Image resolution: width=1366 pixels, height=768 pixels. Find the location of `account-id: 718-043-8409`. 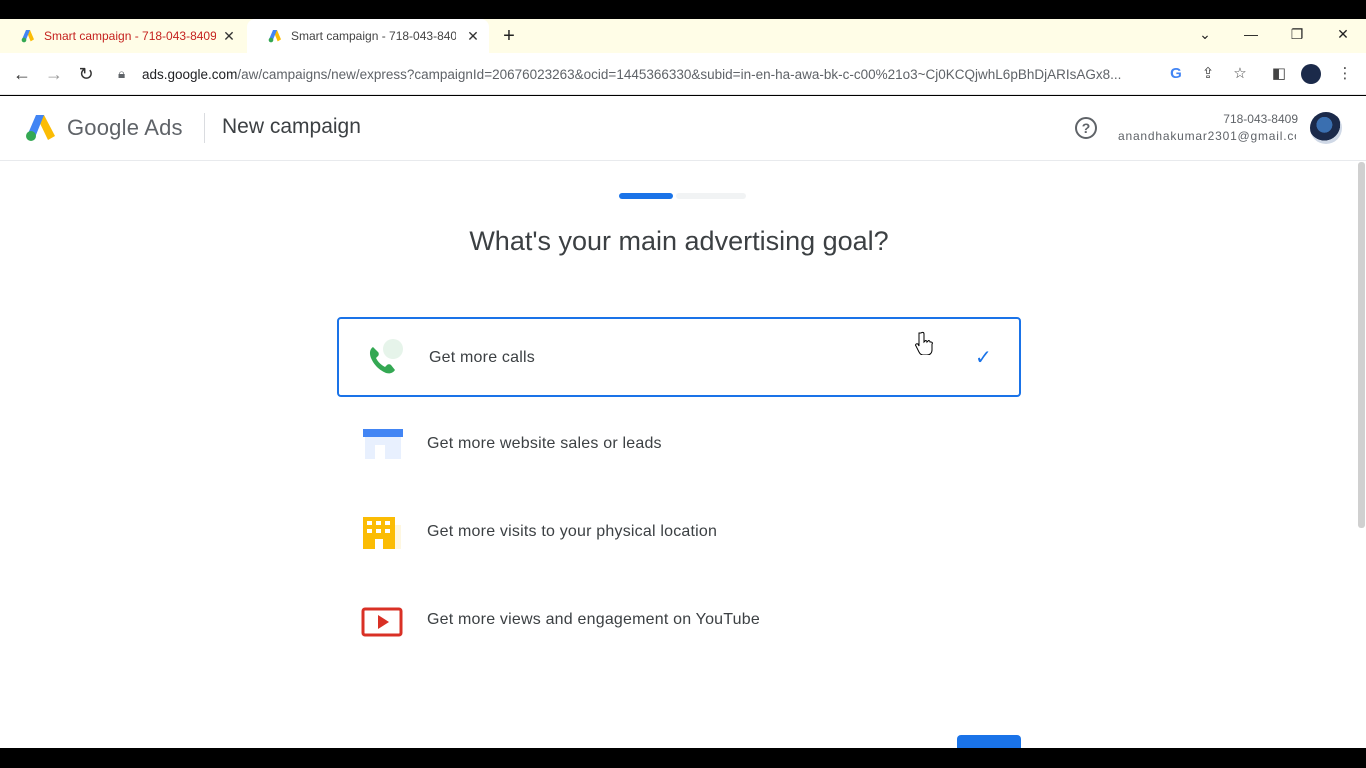

account-id: 718-043-8409 is located at coordinates (1260, 119).